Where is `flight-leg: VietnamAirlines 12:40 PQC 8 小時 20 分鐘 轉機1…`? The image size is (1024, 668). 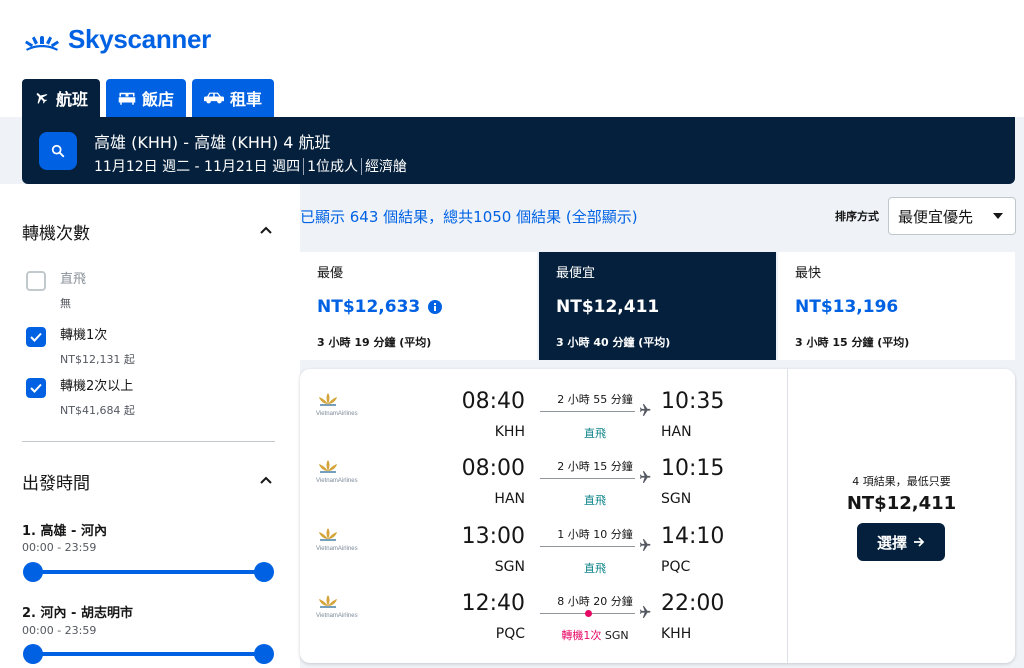
flight-leg: VietnamAirlines 12:40 PQC 8 小時 20 分鐘 轉機1… is located at coordinates (543, 606).